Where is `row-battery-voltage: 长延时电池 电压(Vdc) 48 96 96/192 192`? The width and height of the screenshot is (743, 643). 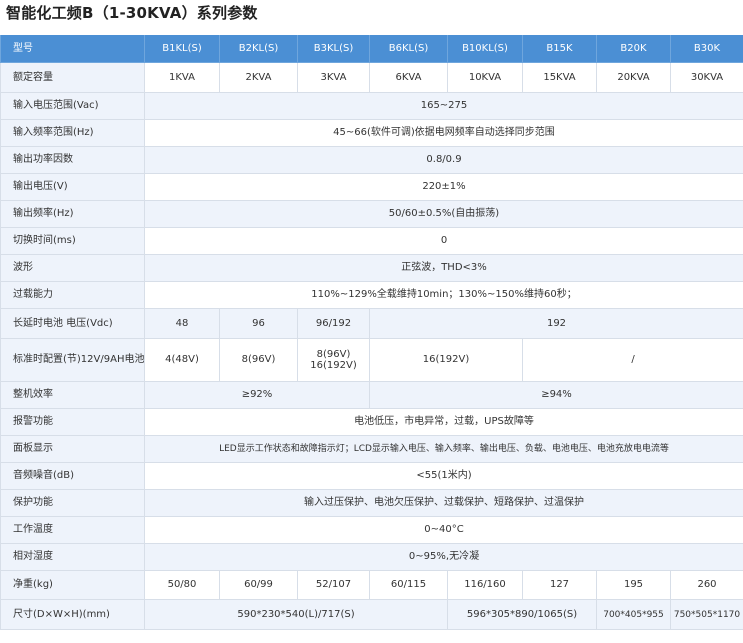 row-battery-voltage: 长延时电池 电压(Vdc) 48 96 96/192 192 is located at coordinates (371, 323).